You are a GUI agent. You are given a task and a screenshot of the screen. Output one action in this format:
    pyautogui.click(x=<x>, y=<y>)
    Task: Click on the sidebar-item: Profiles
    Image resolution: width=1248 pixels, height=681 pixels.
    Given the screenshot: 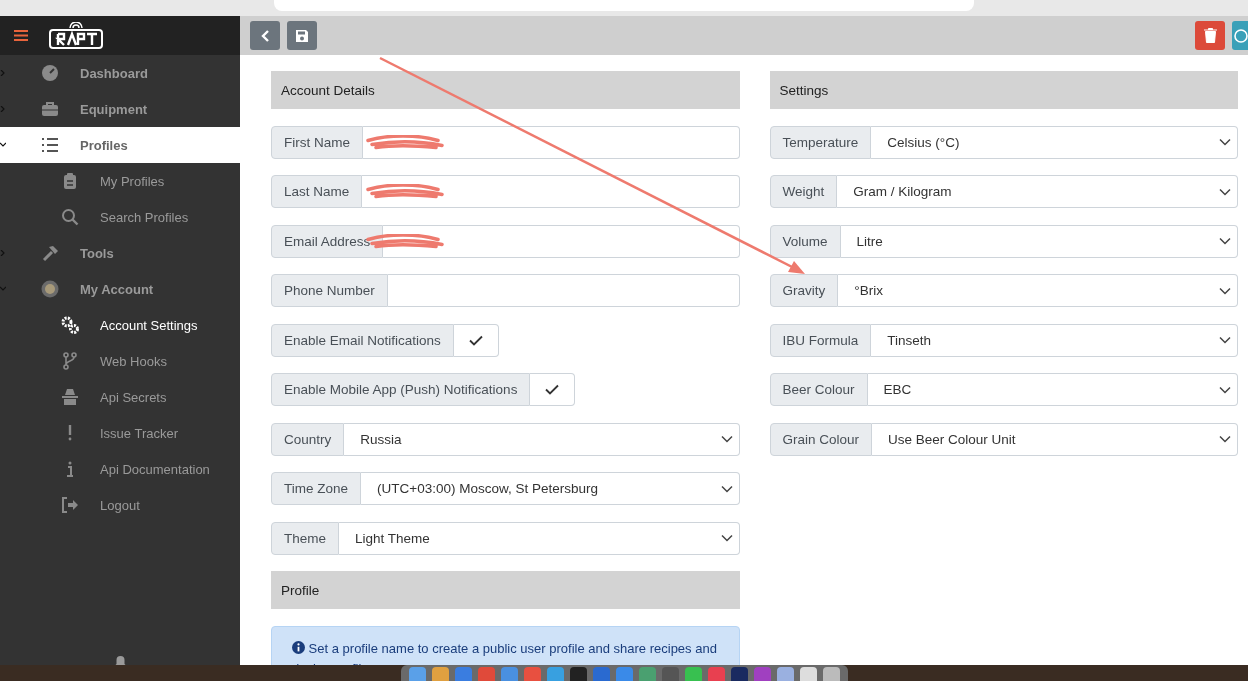 What is the action you would take?
    pyautogui.click(x=120, y=145)
    